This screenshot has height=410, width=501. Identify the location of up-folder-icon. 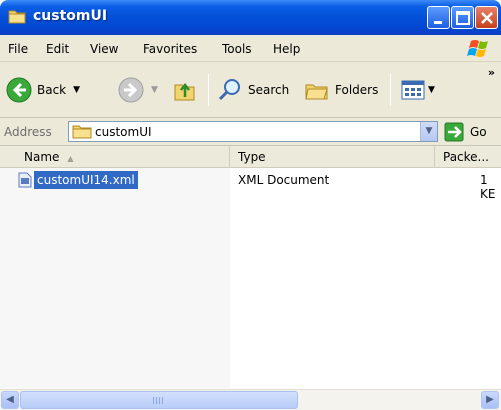
(184, 91).